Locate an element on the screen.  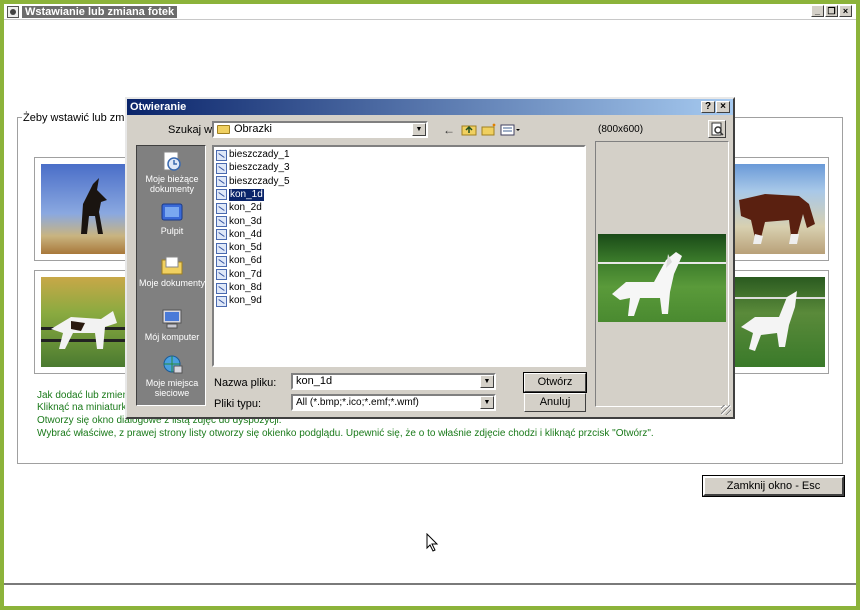
place-recent-documents: Moje bieżące dokumenty is located at coordinates (172, 172).